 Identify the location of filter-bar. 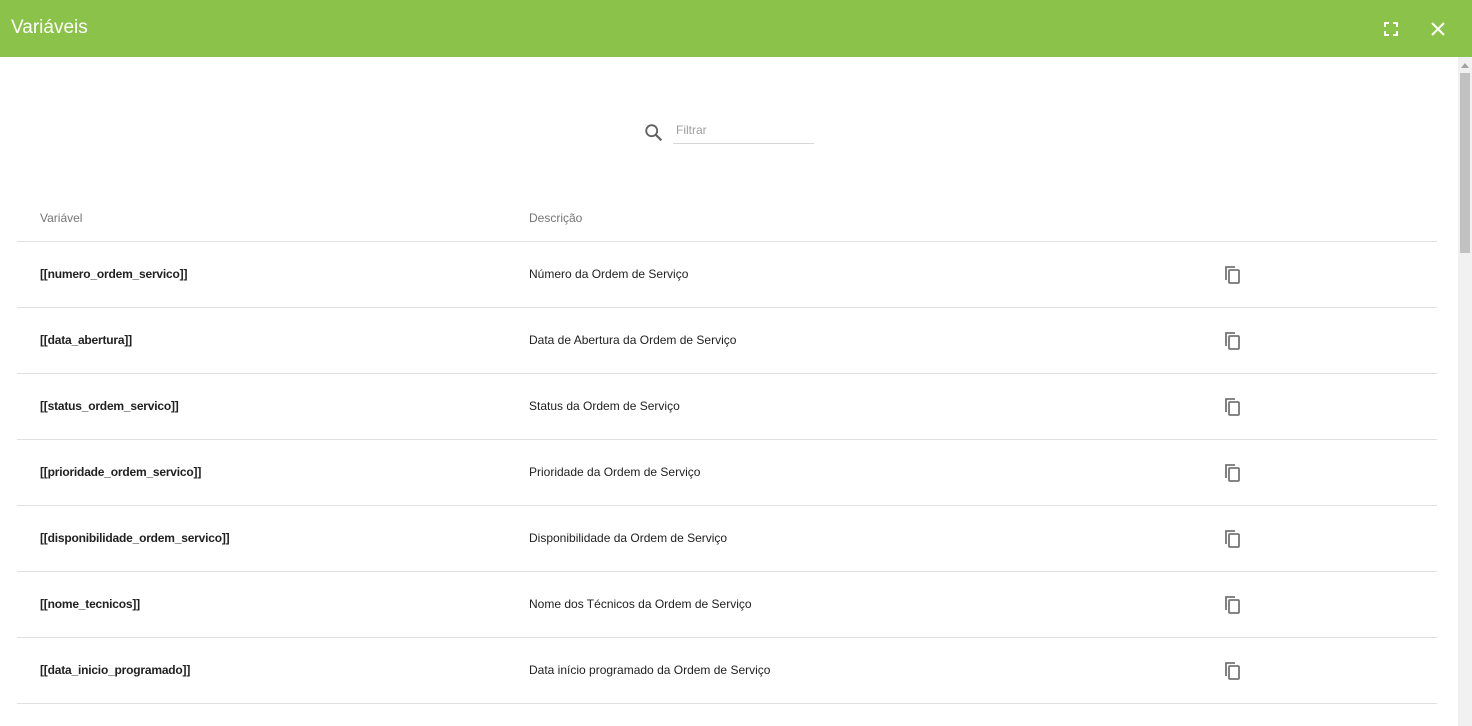
(730, 133).